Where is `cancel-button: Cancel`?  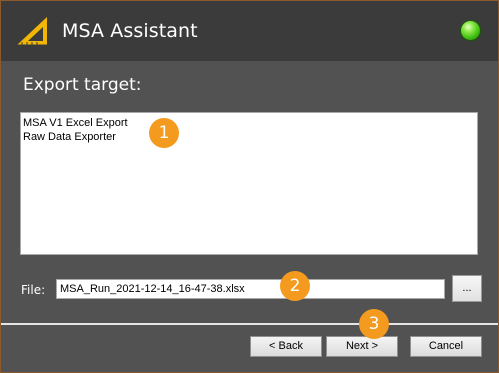
cancel-button: Cancel is located at coordinates (446, 346).